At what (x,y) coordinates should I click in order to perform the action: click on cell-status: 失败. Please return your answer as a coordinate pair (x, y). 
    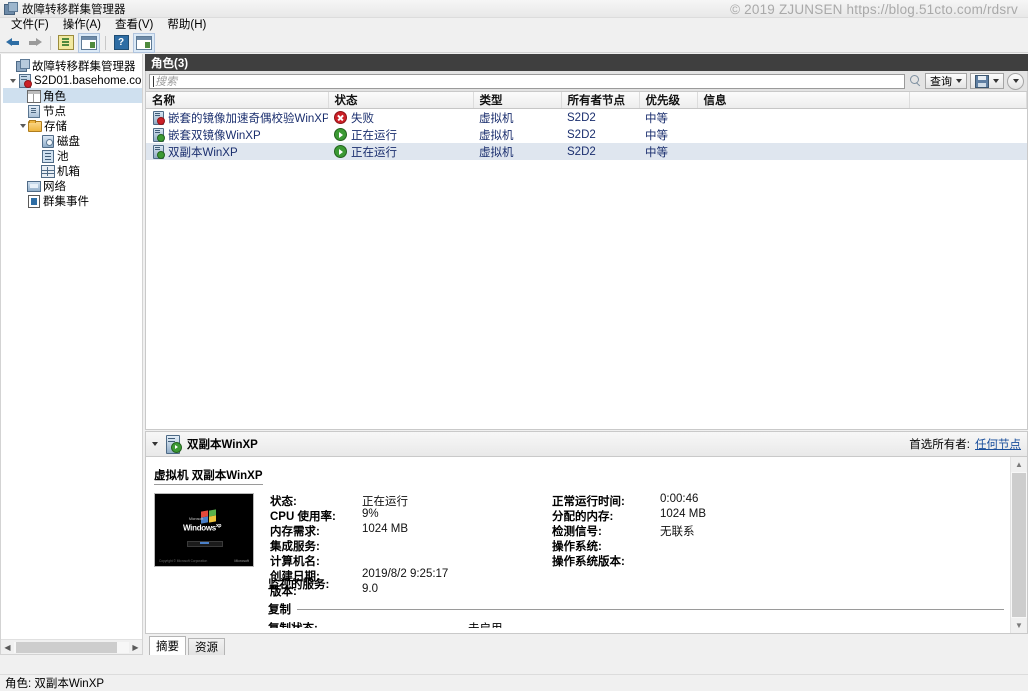
    Looking at the image, I should click on (400, 118).